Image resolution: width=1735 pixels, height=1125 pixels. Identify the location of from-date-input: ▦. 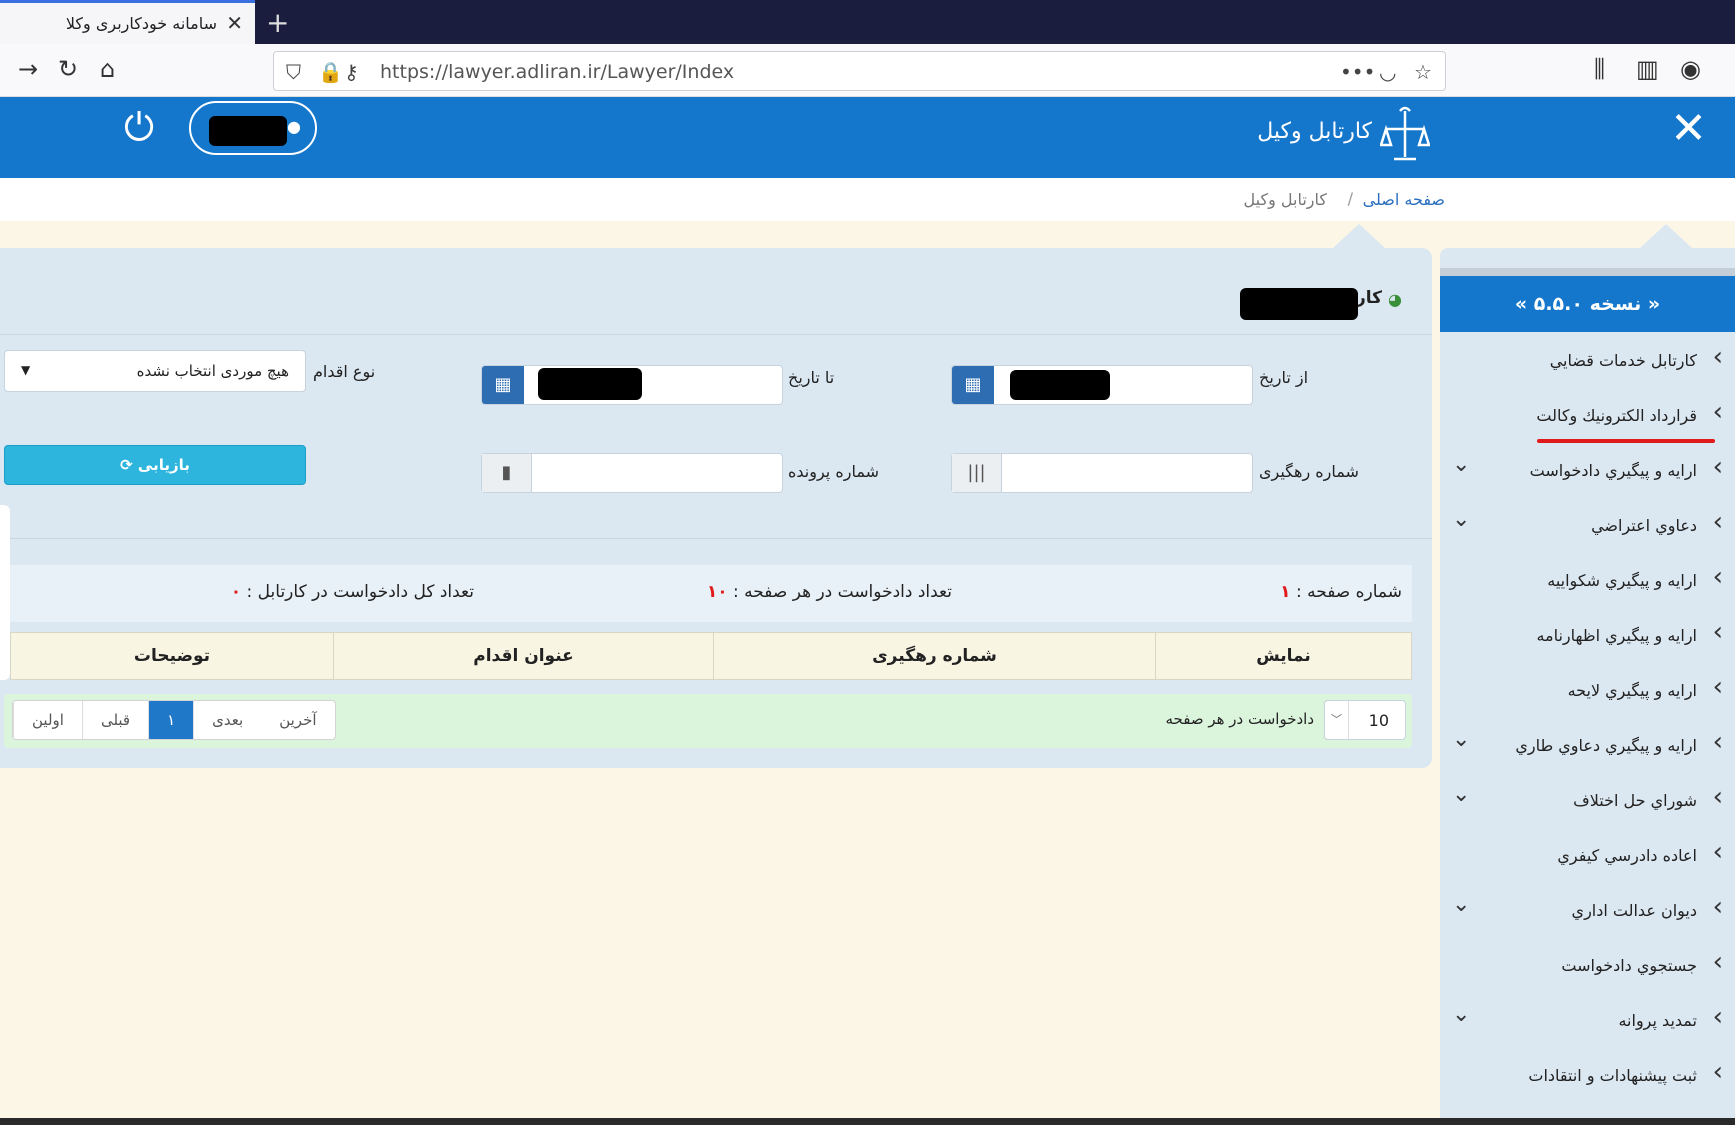
(1102, 385).